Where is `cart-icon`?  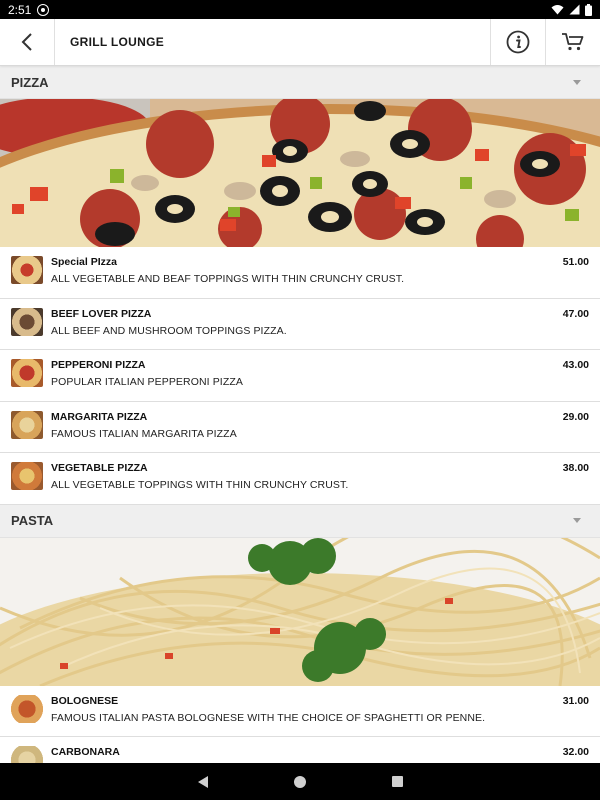 cart-icon is located at coordinates (573, 42).